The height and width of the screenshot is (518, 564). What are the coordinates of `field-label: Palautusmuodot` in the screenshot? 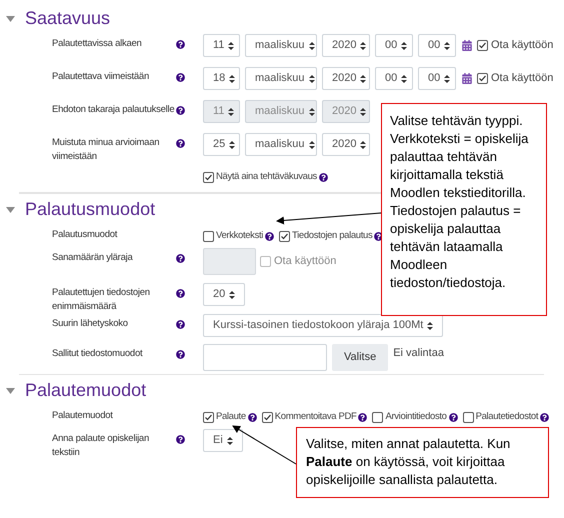 It's located at (85, 234).